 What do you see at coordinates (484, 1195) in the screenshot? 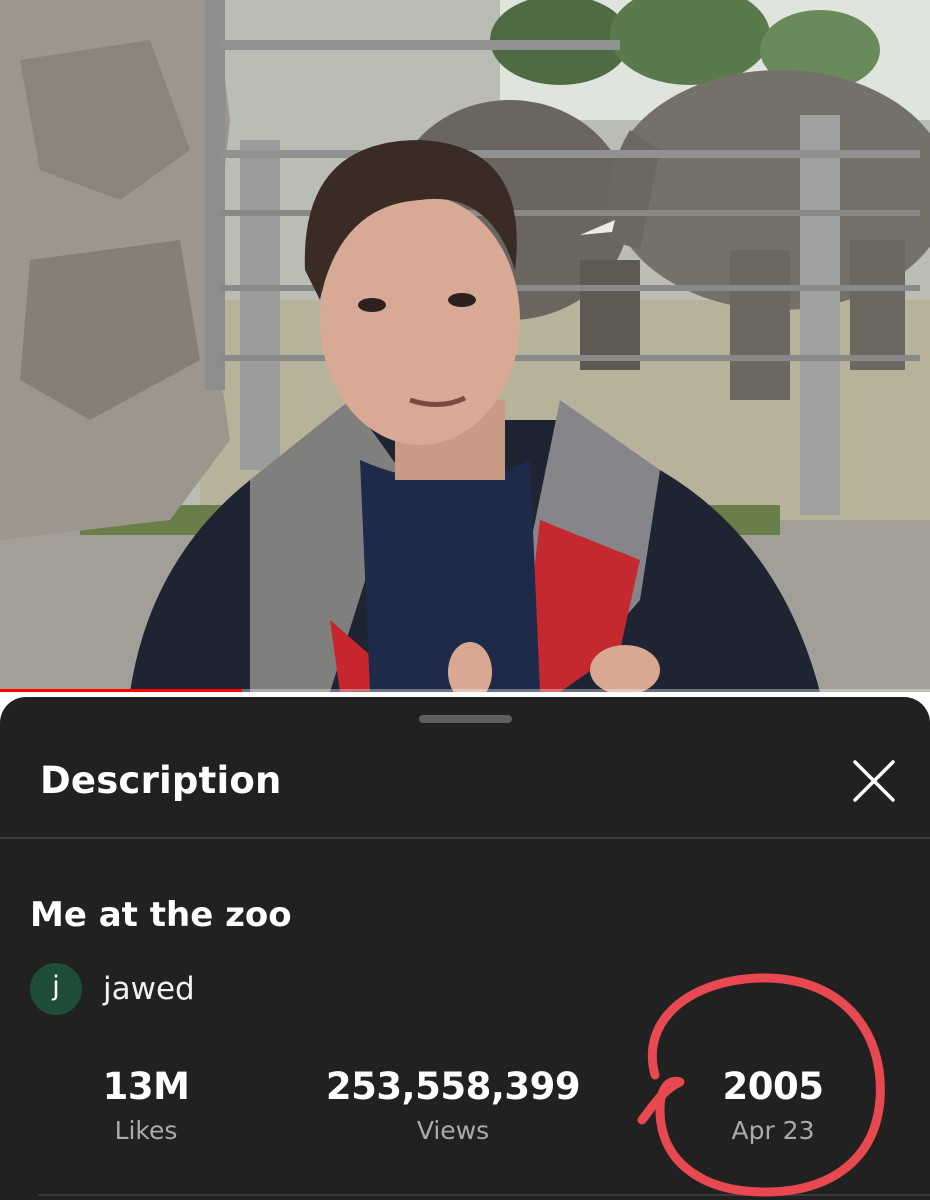
I see `bottom-divider` at bounding box center [484, 1195].